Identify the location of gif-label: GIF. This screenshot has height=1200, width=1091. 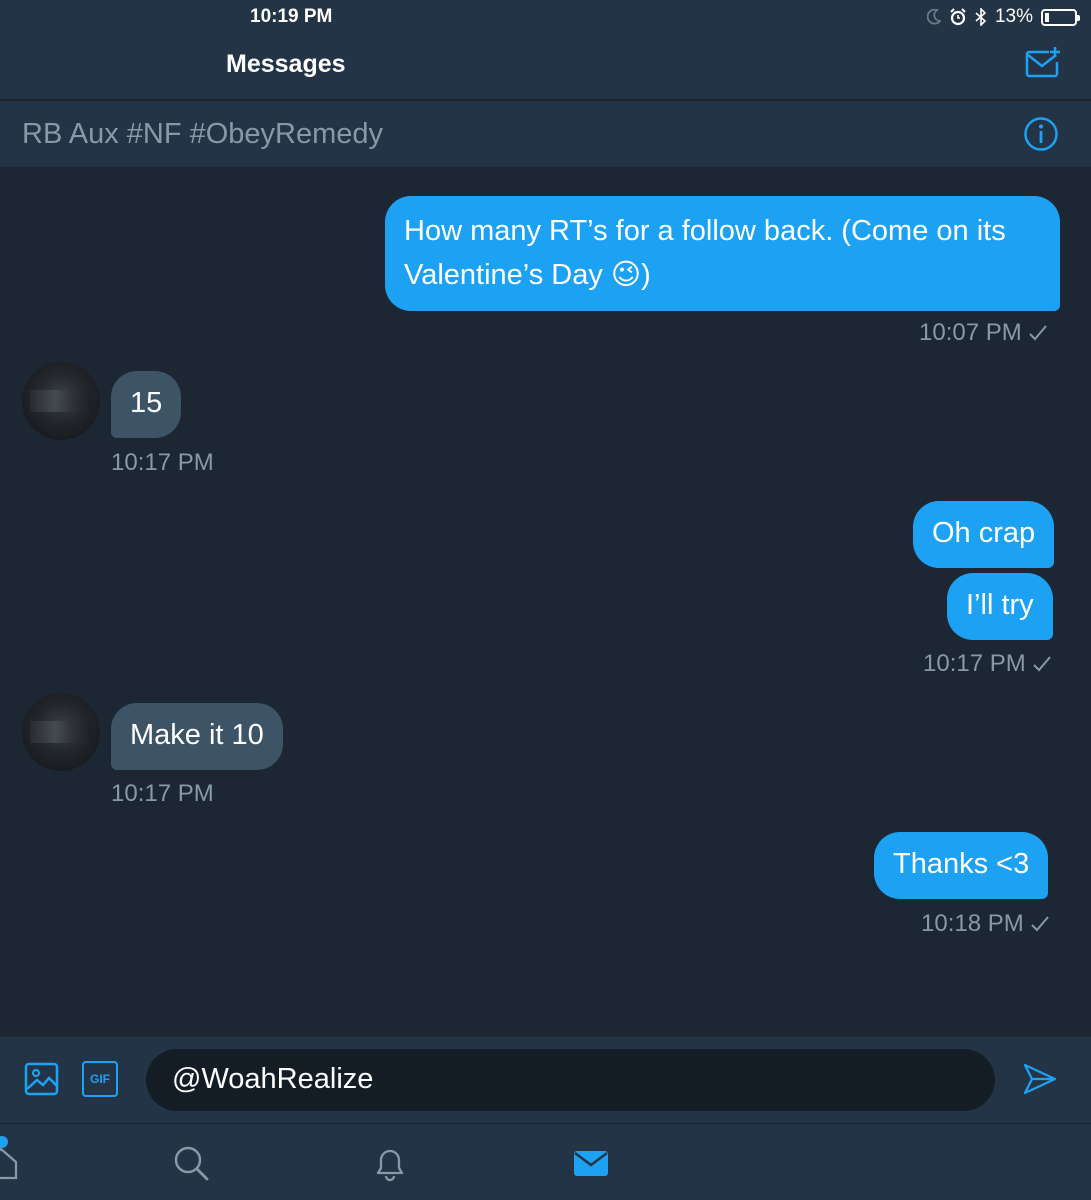
(100, 1079).